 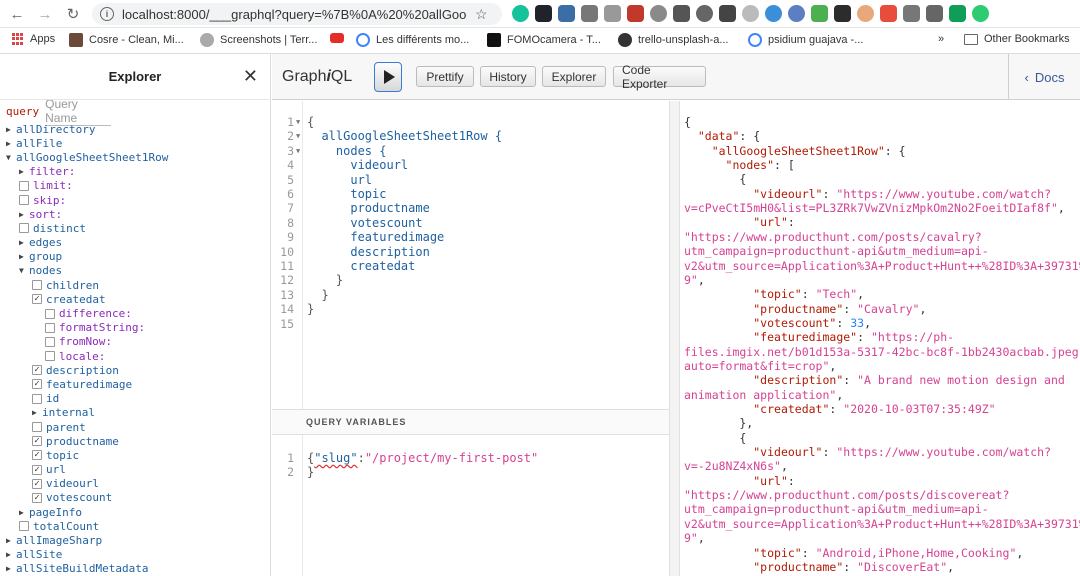 I want to click on explorer-tree-item: ✓ createdat, so click(x=138, y=299).